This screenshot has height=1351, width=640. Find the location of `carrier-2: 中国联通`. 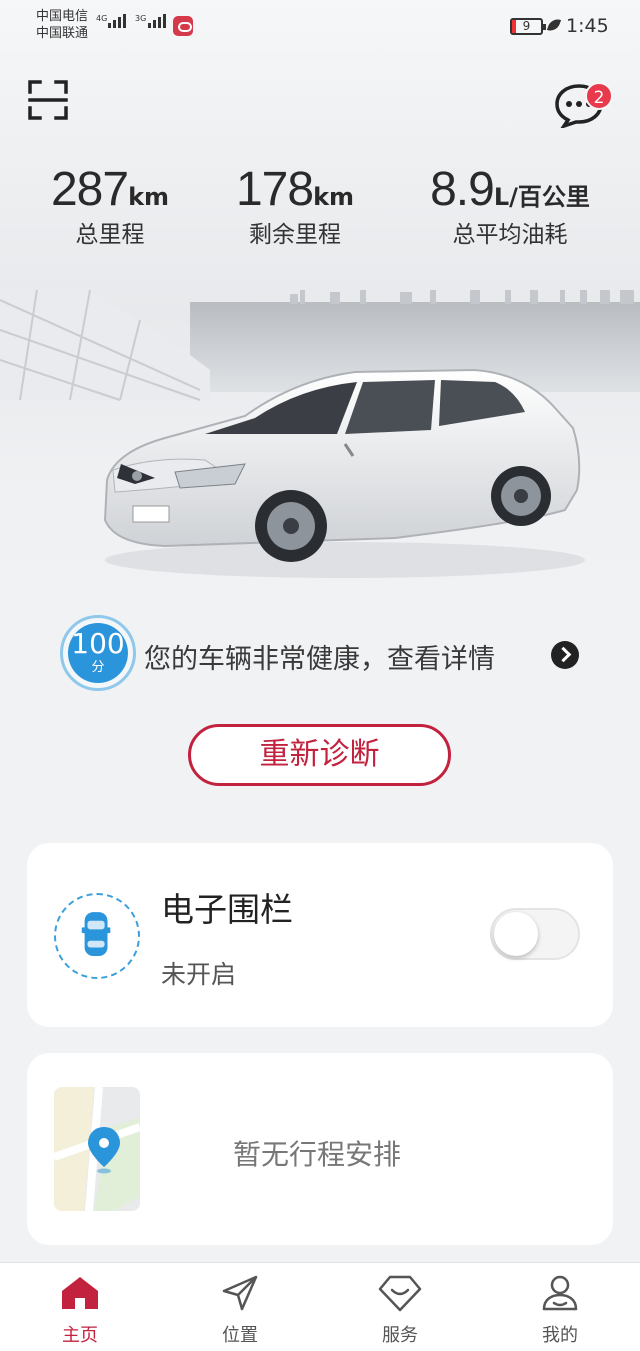

carrier-2: 中国联通 is located at coordinates (62, 33).